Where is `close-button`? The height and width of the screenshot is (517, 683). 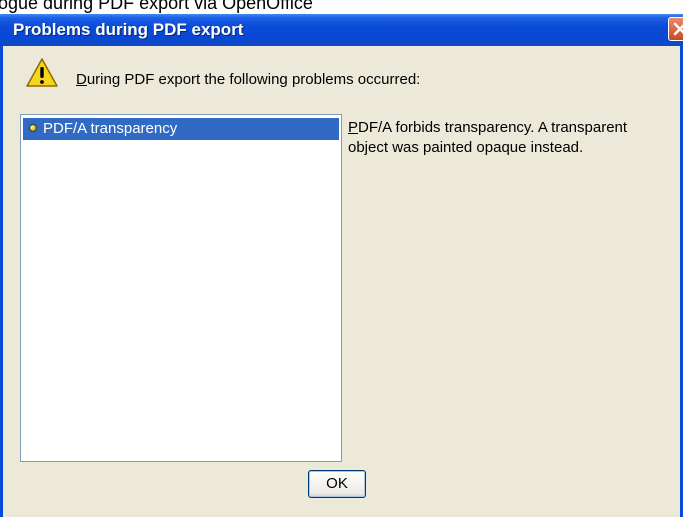 close-button is located at coordinates (675, 29).